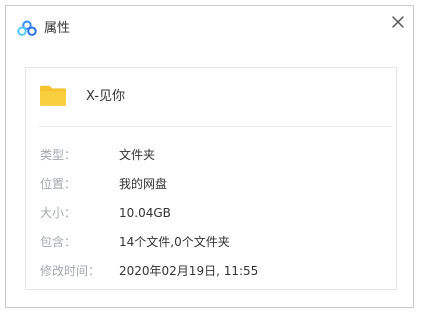 The width and height of the screenshot is (421, 315). I want to click on property-label-type: 类型：, so click(58, 155).